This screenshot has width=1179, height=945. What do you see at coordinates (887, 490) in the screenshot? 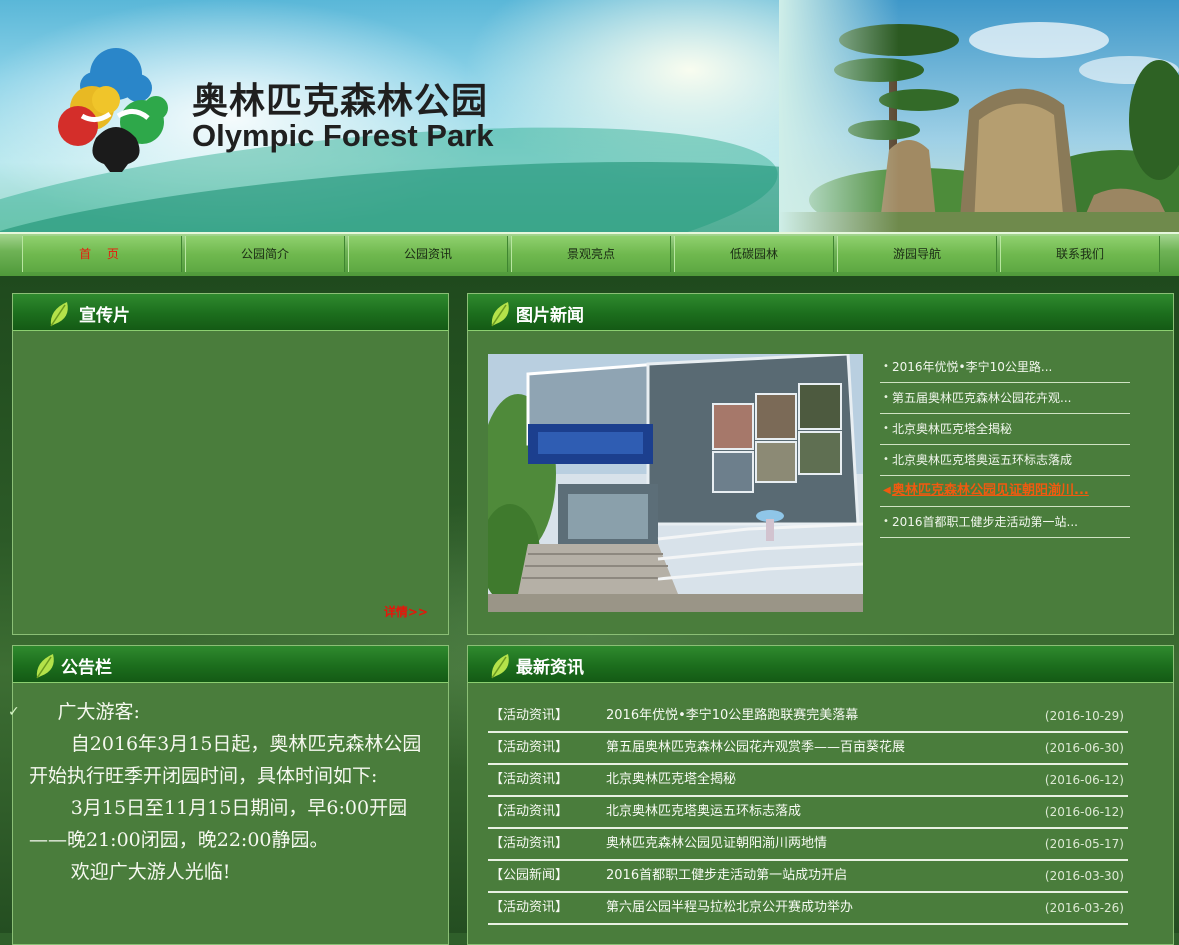
I see `arrow-left-icon: ◀` at bounding box center [887, 490].